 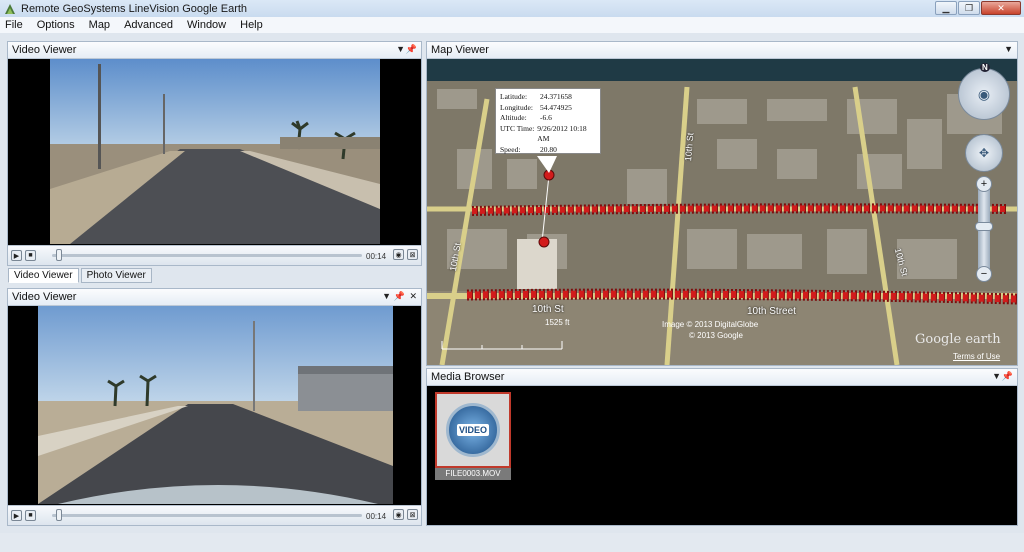 What do you see at coordinates (958, 339) in the screenshot?
I see `google-earth-logo: Google earth` at bounding box center [958, 339].